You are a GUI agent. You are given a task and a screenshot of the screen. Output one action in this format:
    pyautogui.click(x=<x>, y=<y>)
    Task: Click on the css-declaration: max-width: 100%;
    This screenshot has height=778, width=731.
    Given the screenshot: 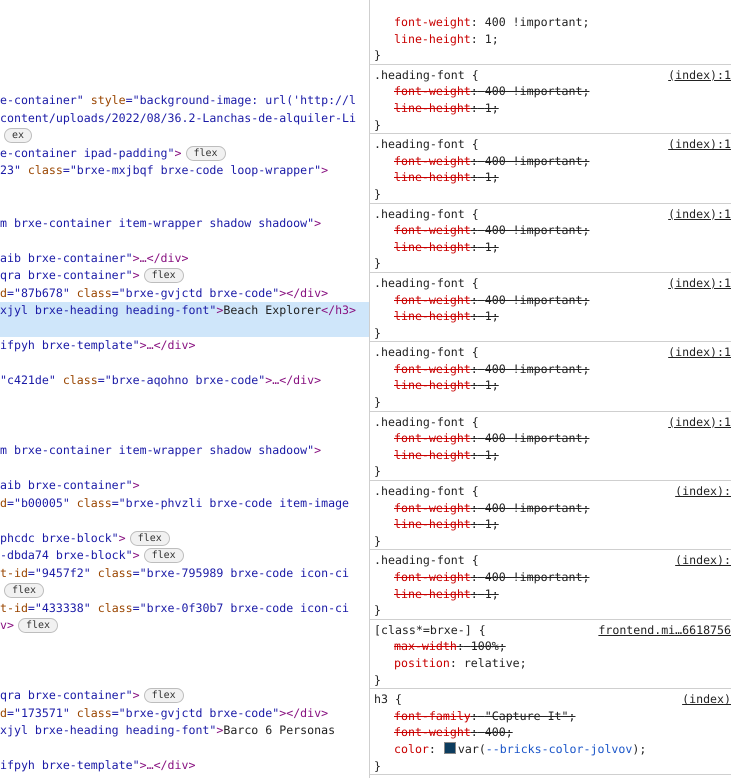 What is the action you would take?
    pyautogui.click(x=450, y=646)
    